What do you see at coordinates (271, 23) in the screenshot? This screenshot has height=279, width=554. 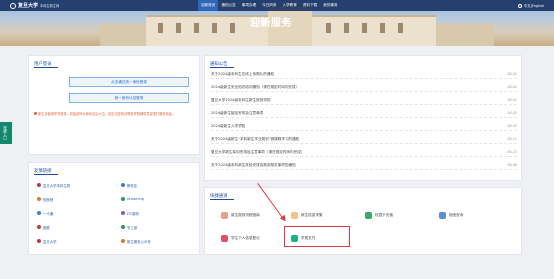 I see `banner-title: 迎新服务` at bounding box center [271, 23].